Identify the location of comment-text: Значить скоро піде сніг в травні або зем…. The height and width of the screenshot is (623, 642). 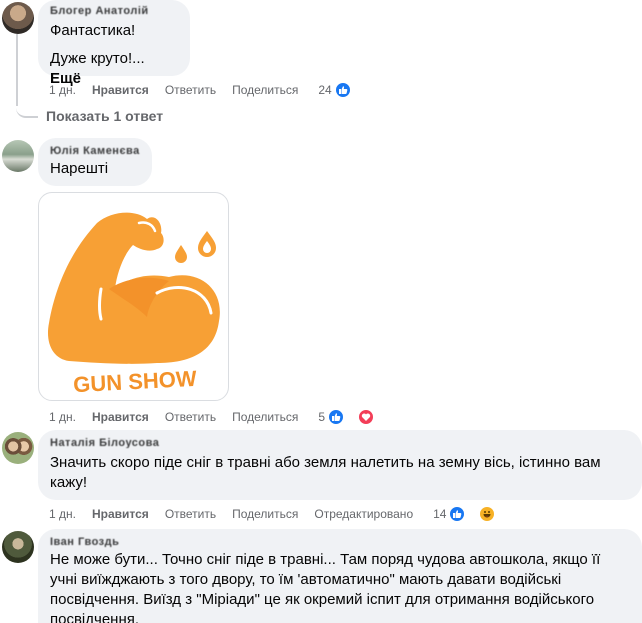
(325, 472).